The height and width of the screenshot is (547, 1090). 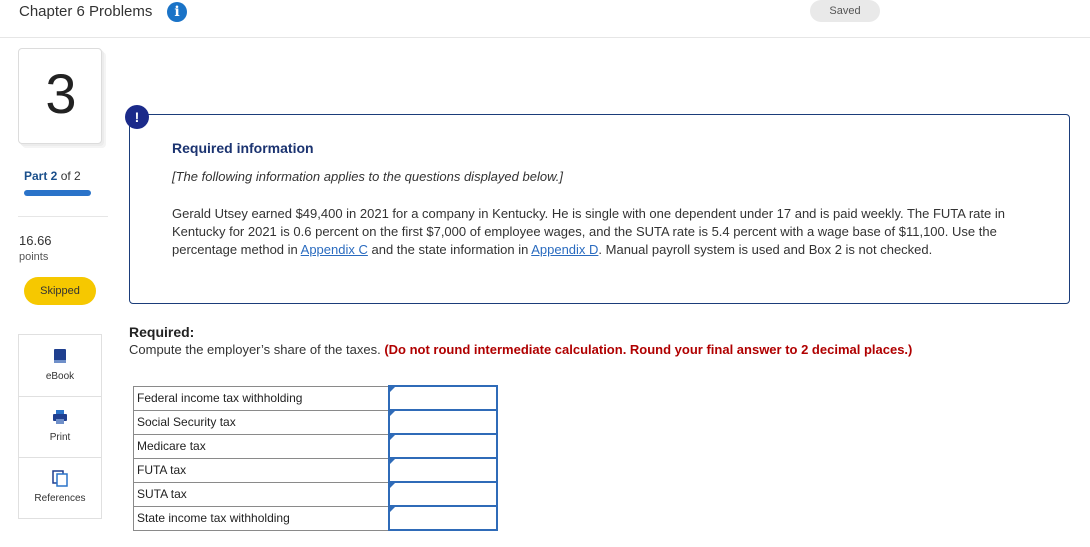 What do you see at coordinates (334, 249) in the screenshot?
I see `appendix-c-link: Appendix C` at bounding box center [334, 249].